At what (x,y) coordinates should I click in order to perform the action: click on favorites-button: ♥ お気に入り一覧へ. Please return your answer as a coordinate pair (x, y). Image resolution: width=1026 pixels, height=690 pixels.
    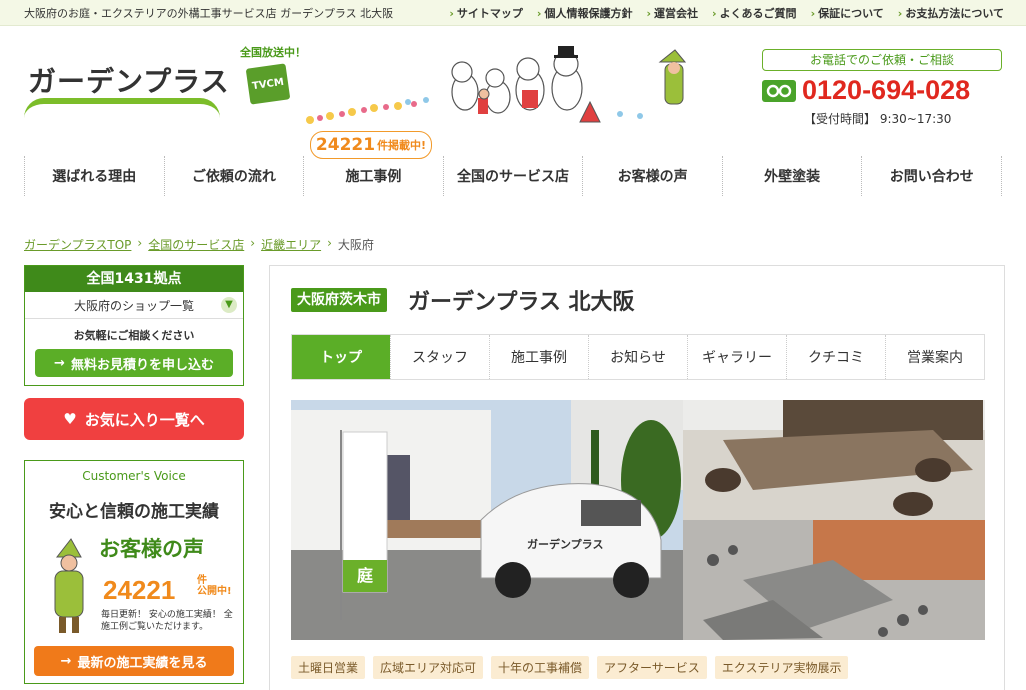
    Looking at the image, I should click on (134, 419).